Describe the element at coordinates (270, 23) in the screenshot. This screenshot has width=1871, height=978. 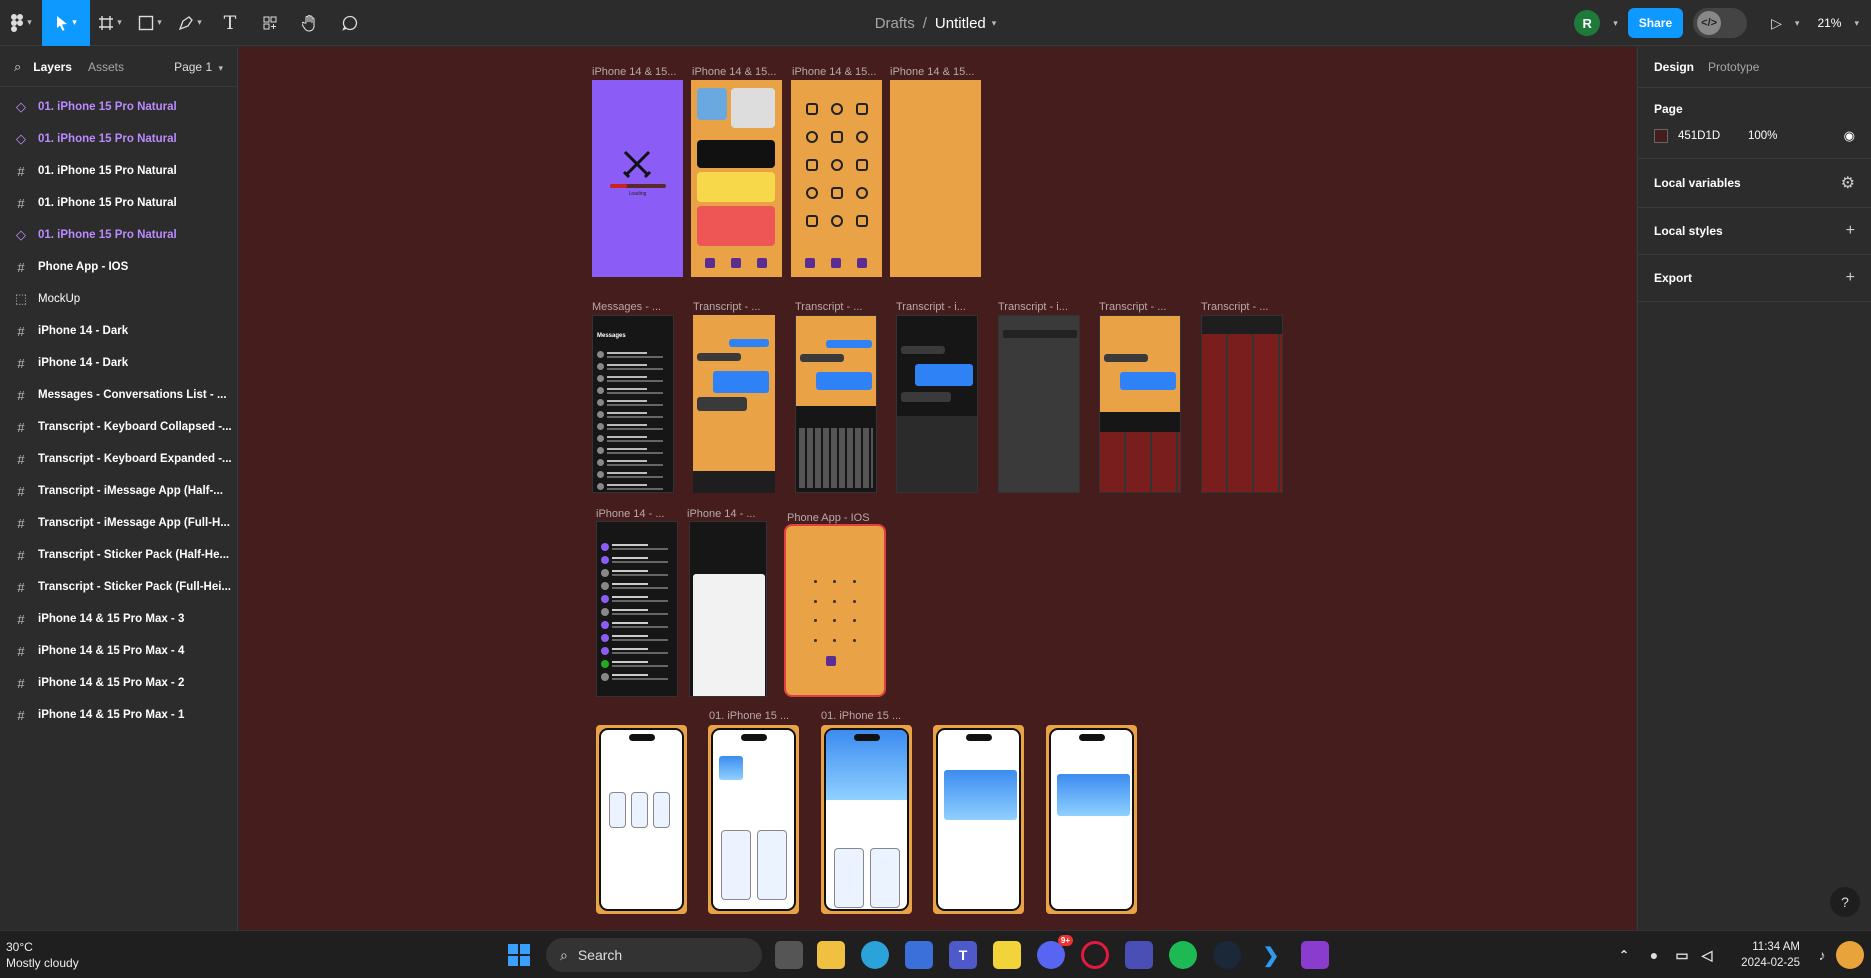
I see `components-icon` at that location.